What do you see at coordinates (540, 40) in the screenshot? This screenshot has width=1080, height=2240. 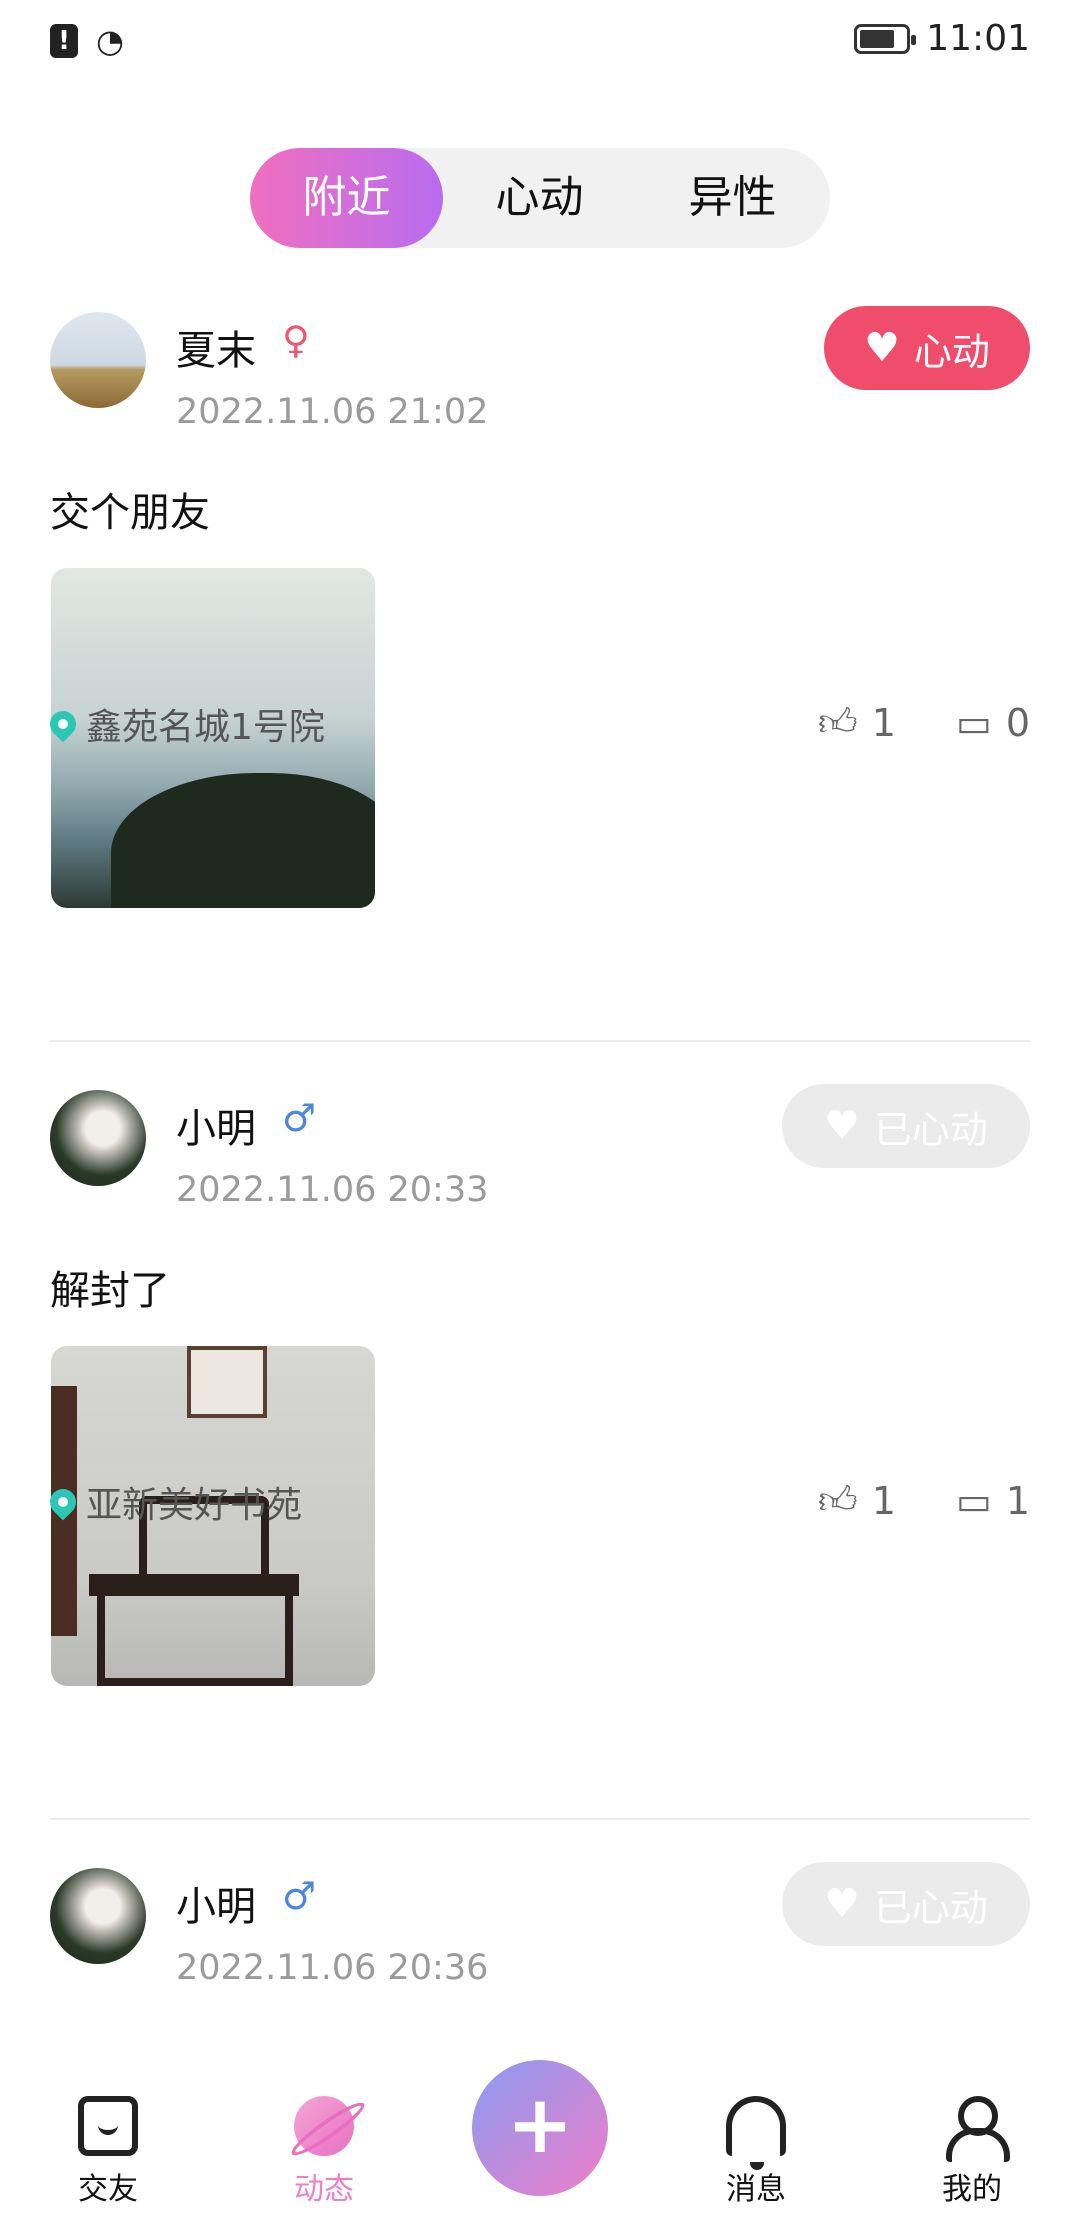 I see `status-bar: ! ◔ 11:01` at bounding box center [540, 40].